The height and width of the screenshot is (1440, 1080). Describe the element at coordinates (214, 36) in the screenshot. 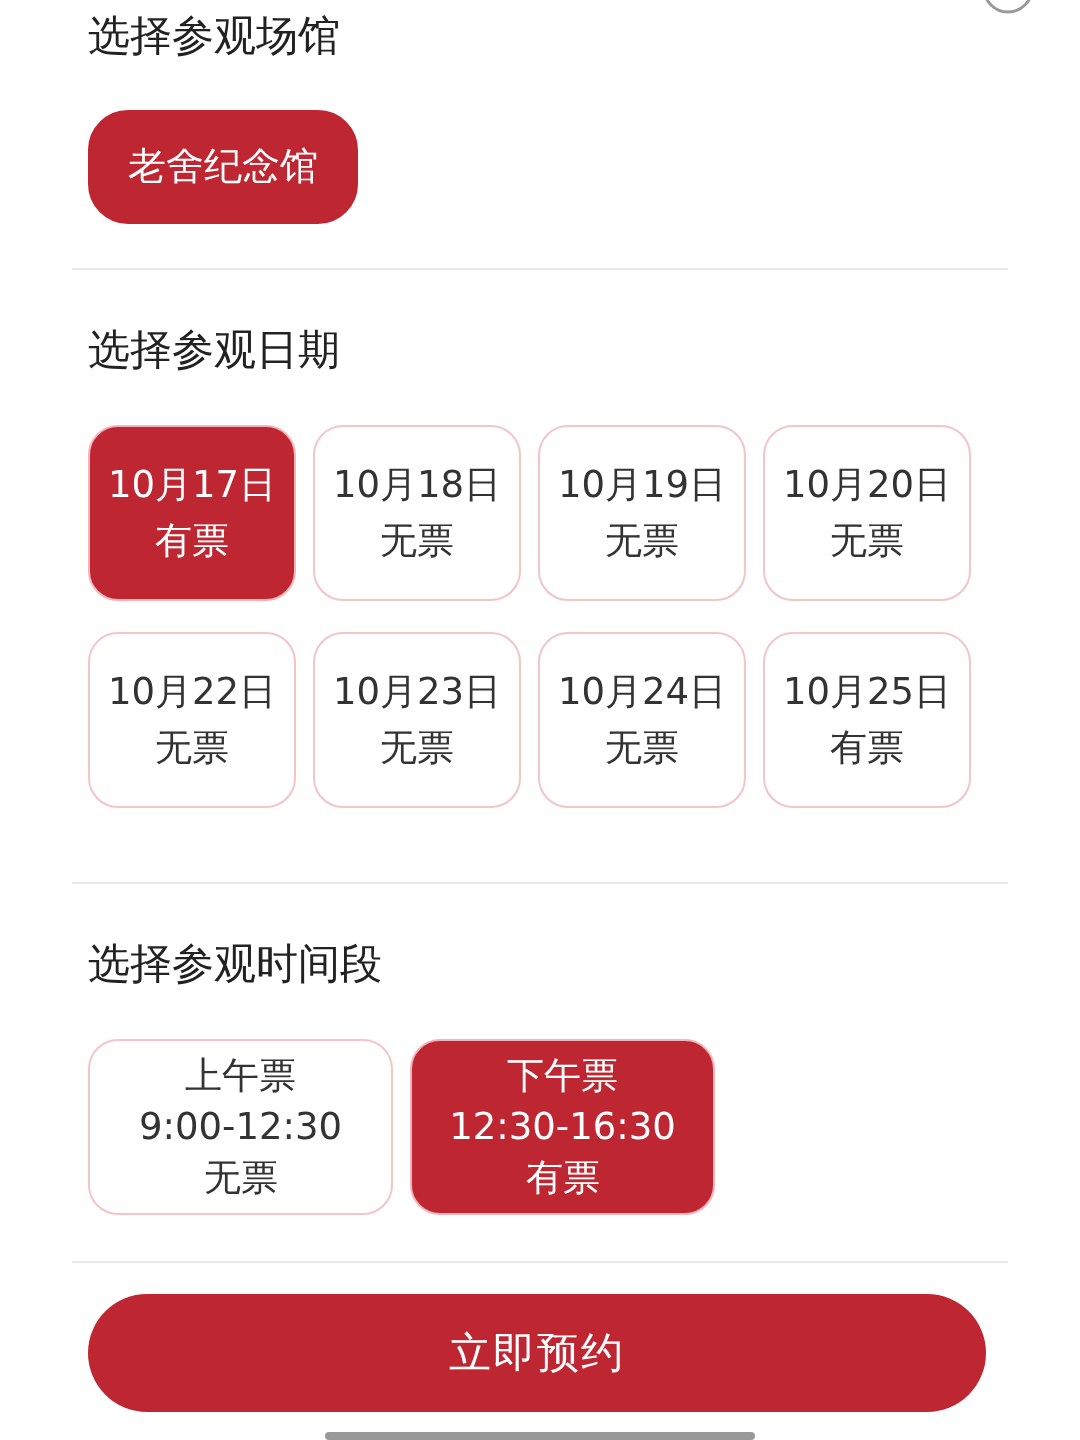

I see `section-title: 选择参观场馆` at that location.